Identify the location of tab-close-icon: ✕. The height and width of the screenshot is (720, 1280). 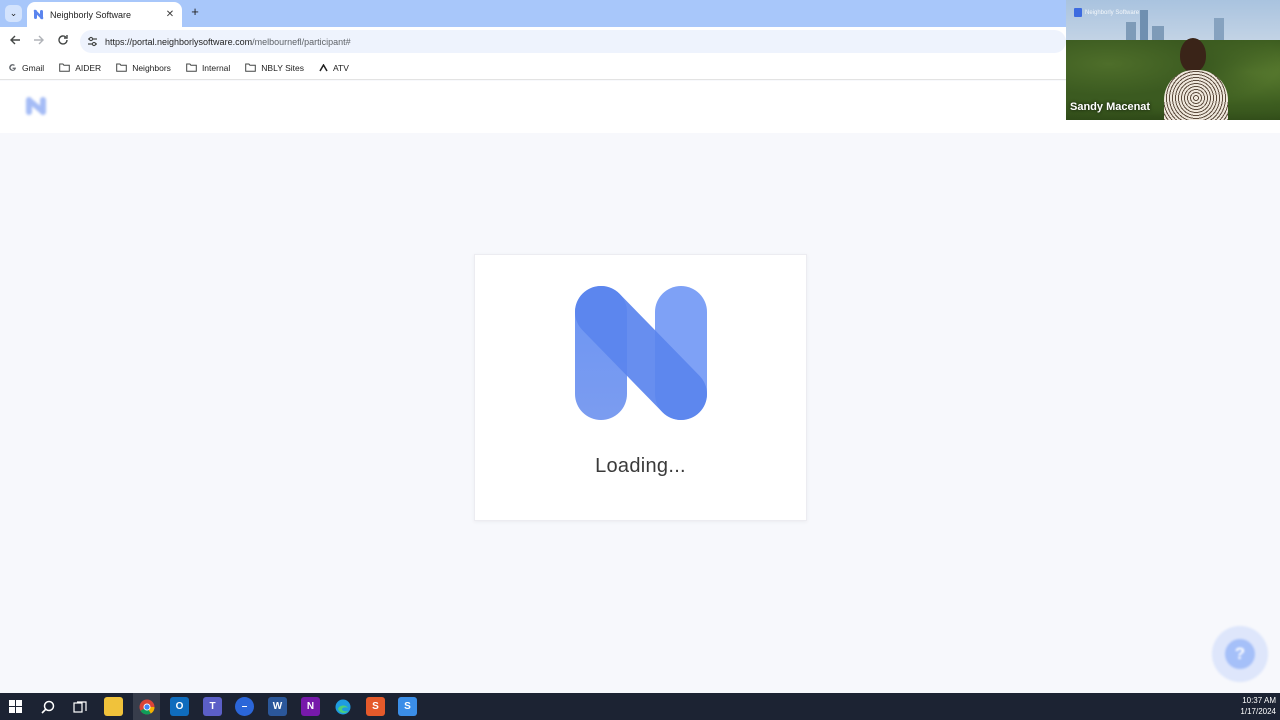
(170, 14).